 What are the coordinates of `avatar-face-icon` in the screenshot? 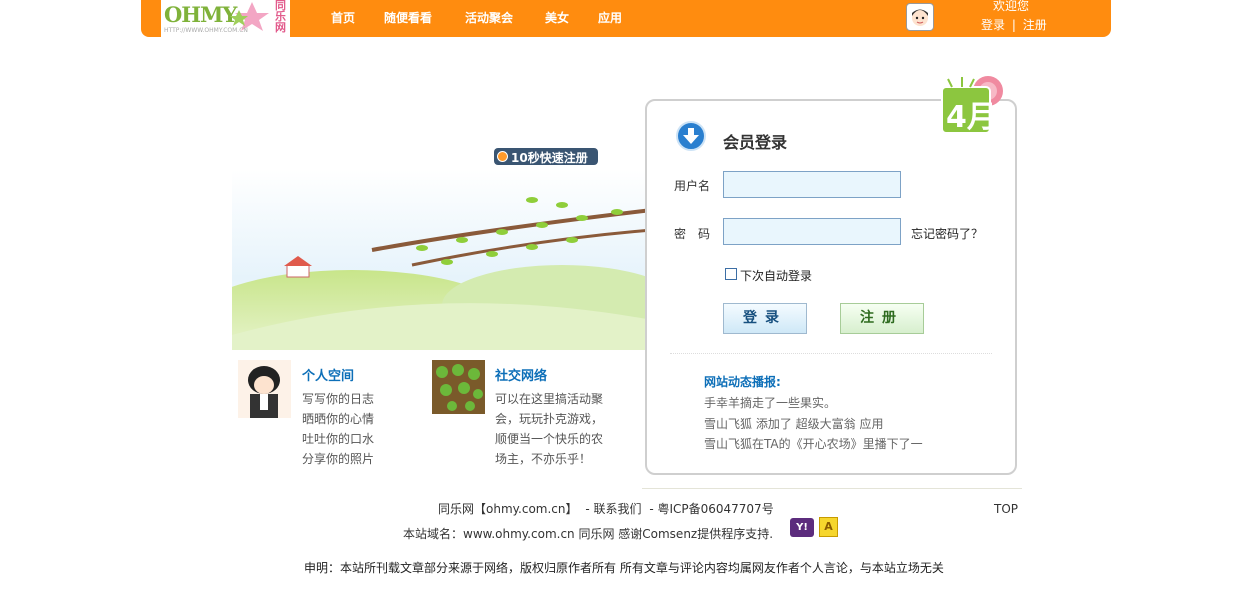 It's located at (920, 17).